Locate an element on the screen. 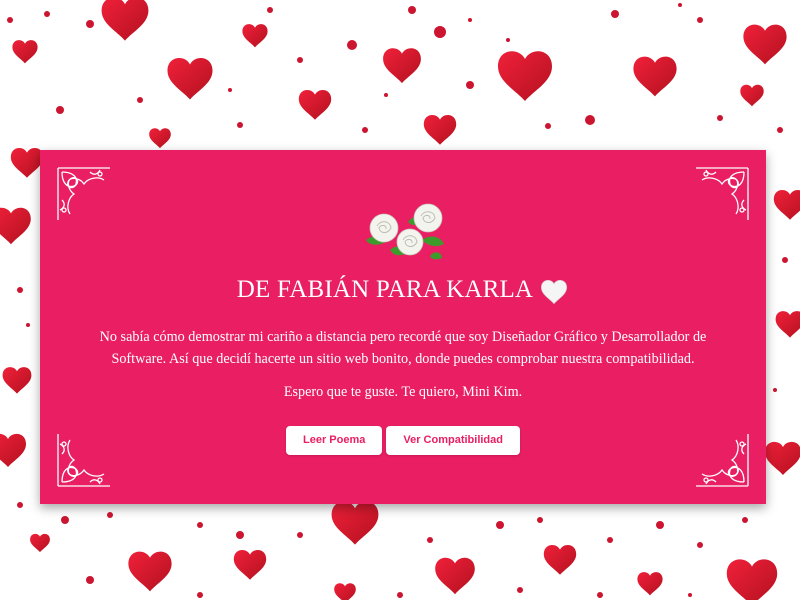 Image resolution: width=800 pixels, height=600 pixels. white-roses-image is located at coordinates (405, 231).